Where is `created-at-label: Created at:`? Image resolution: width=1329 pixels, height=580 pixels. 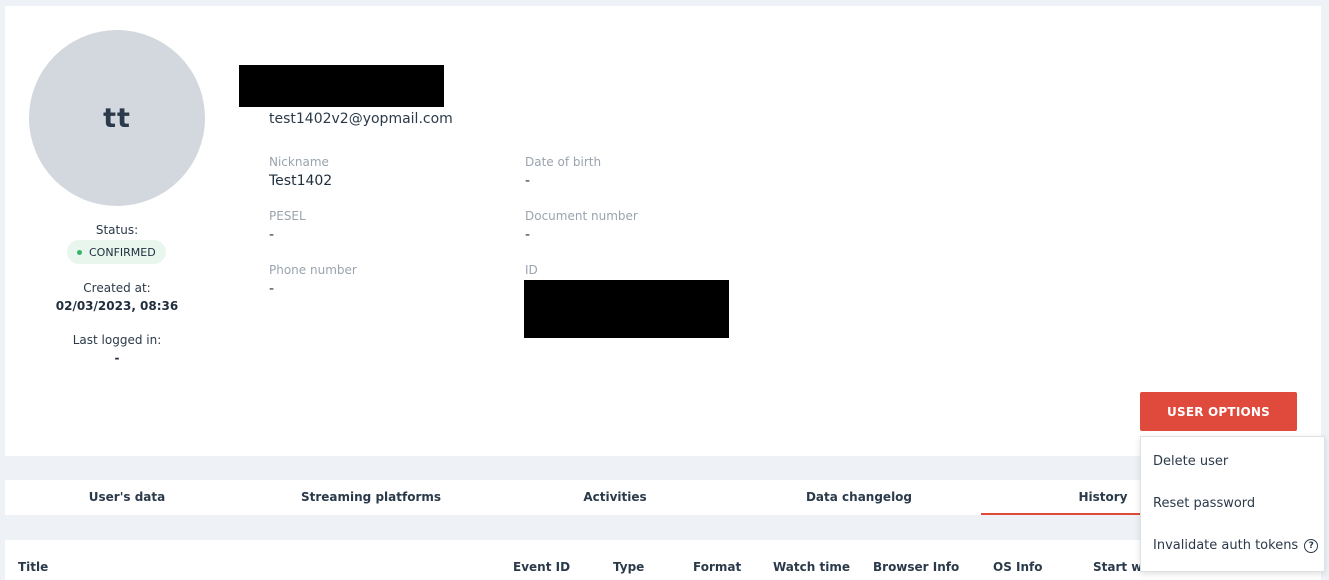
created-at-label: Created at: is located at coordinates (117, 288).